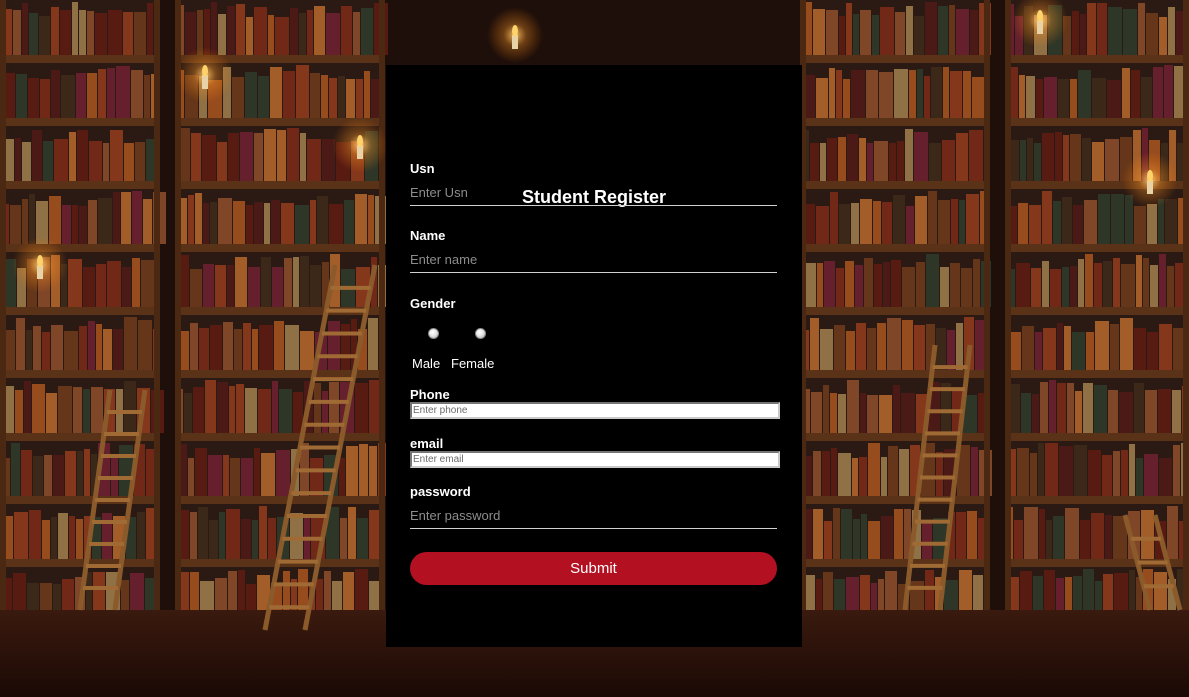  What do you see at coordinates (433, 333) in the screenshot?
I see `gender-male-radio` at bounding box center [433, 333].